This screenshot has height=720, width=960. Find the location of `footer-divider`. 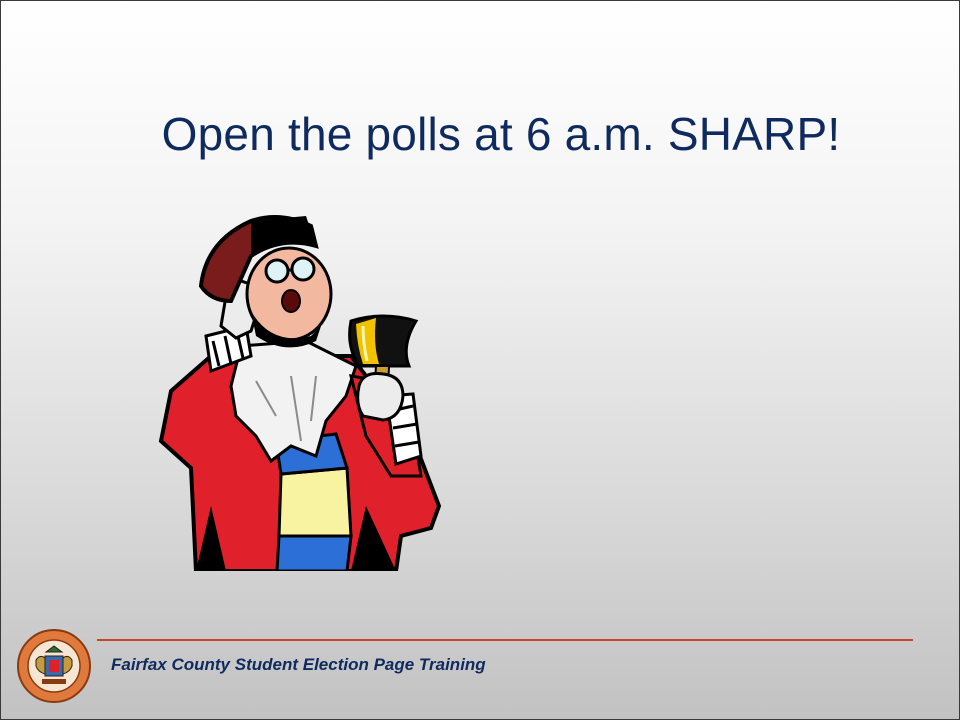

footer-divider is located at coordinates (505, 640).